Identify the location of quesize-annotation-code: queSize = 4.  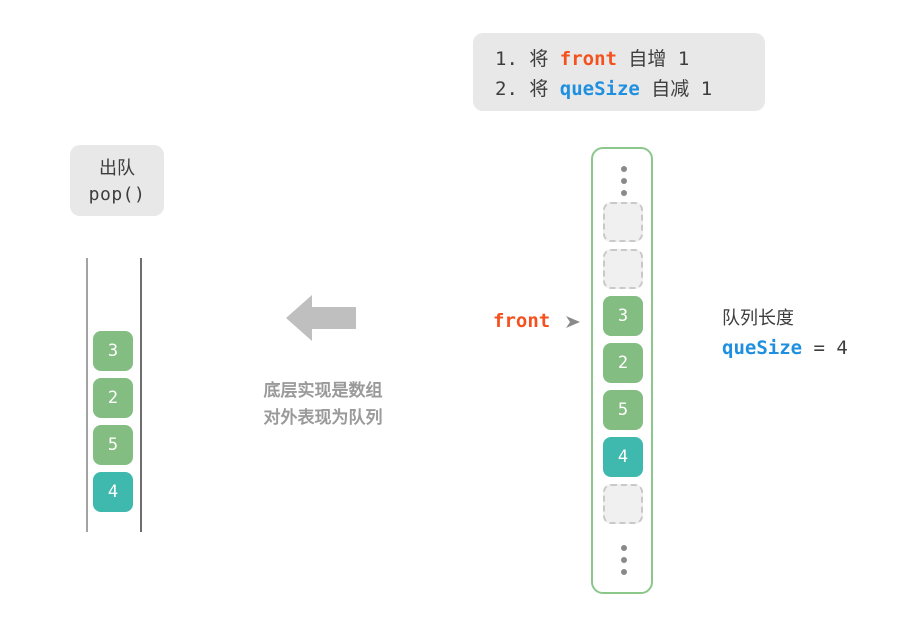
(785, 348).